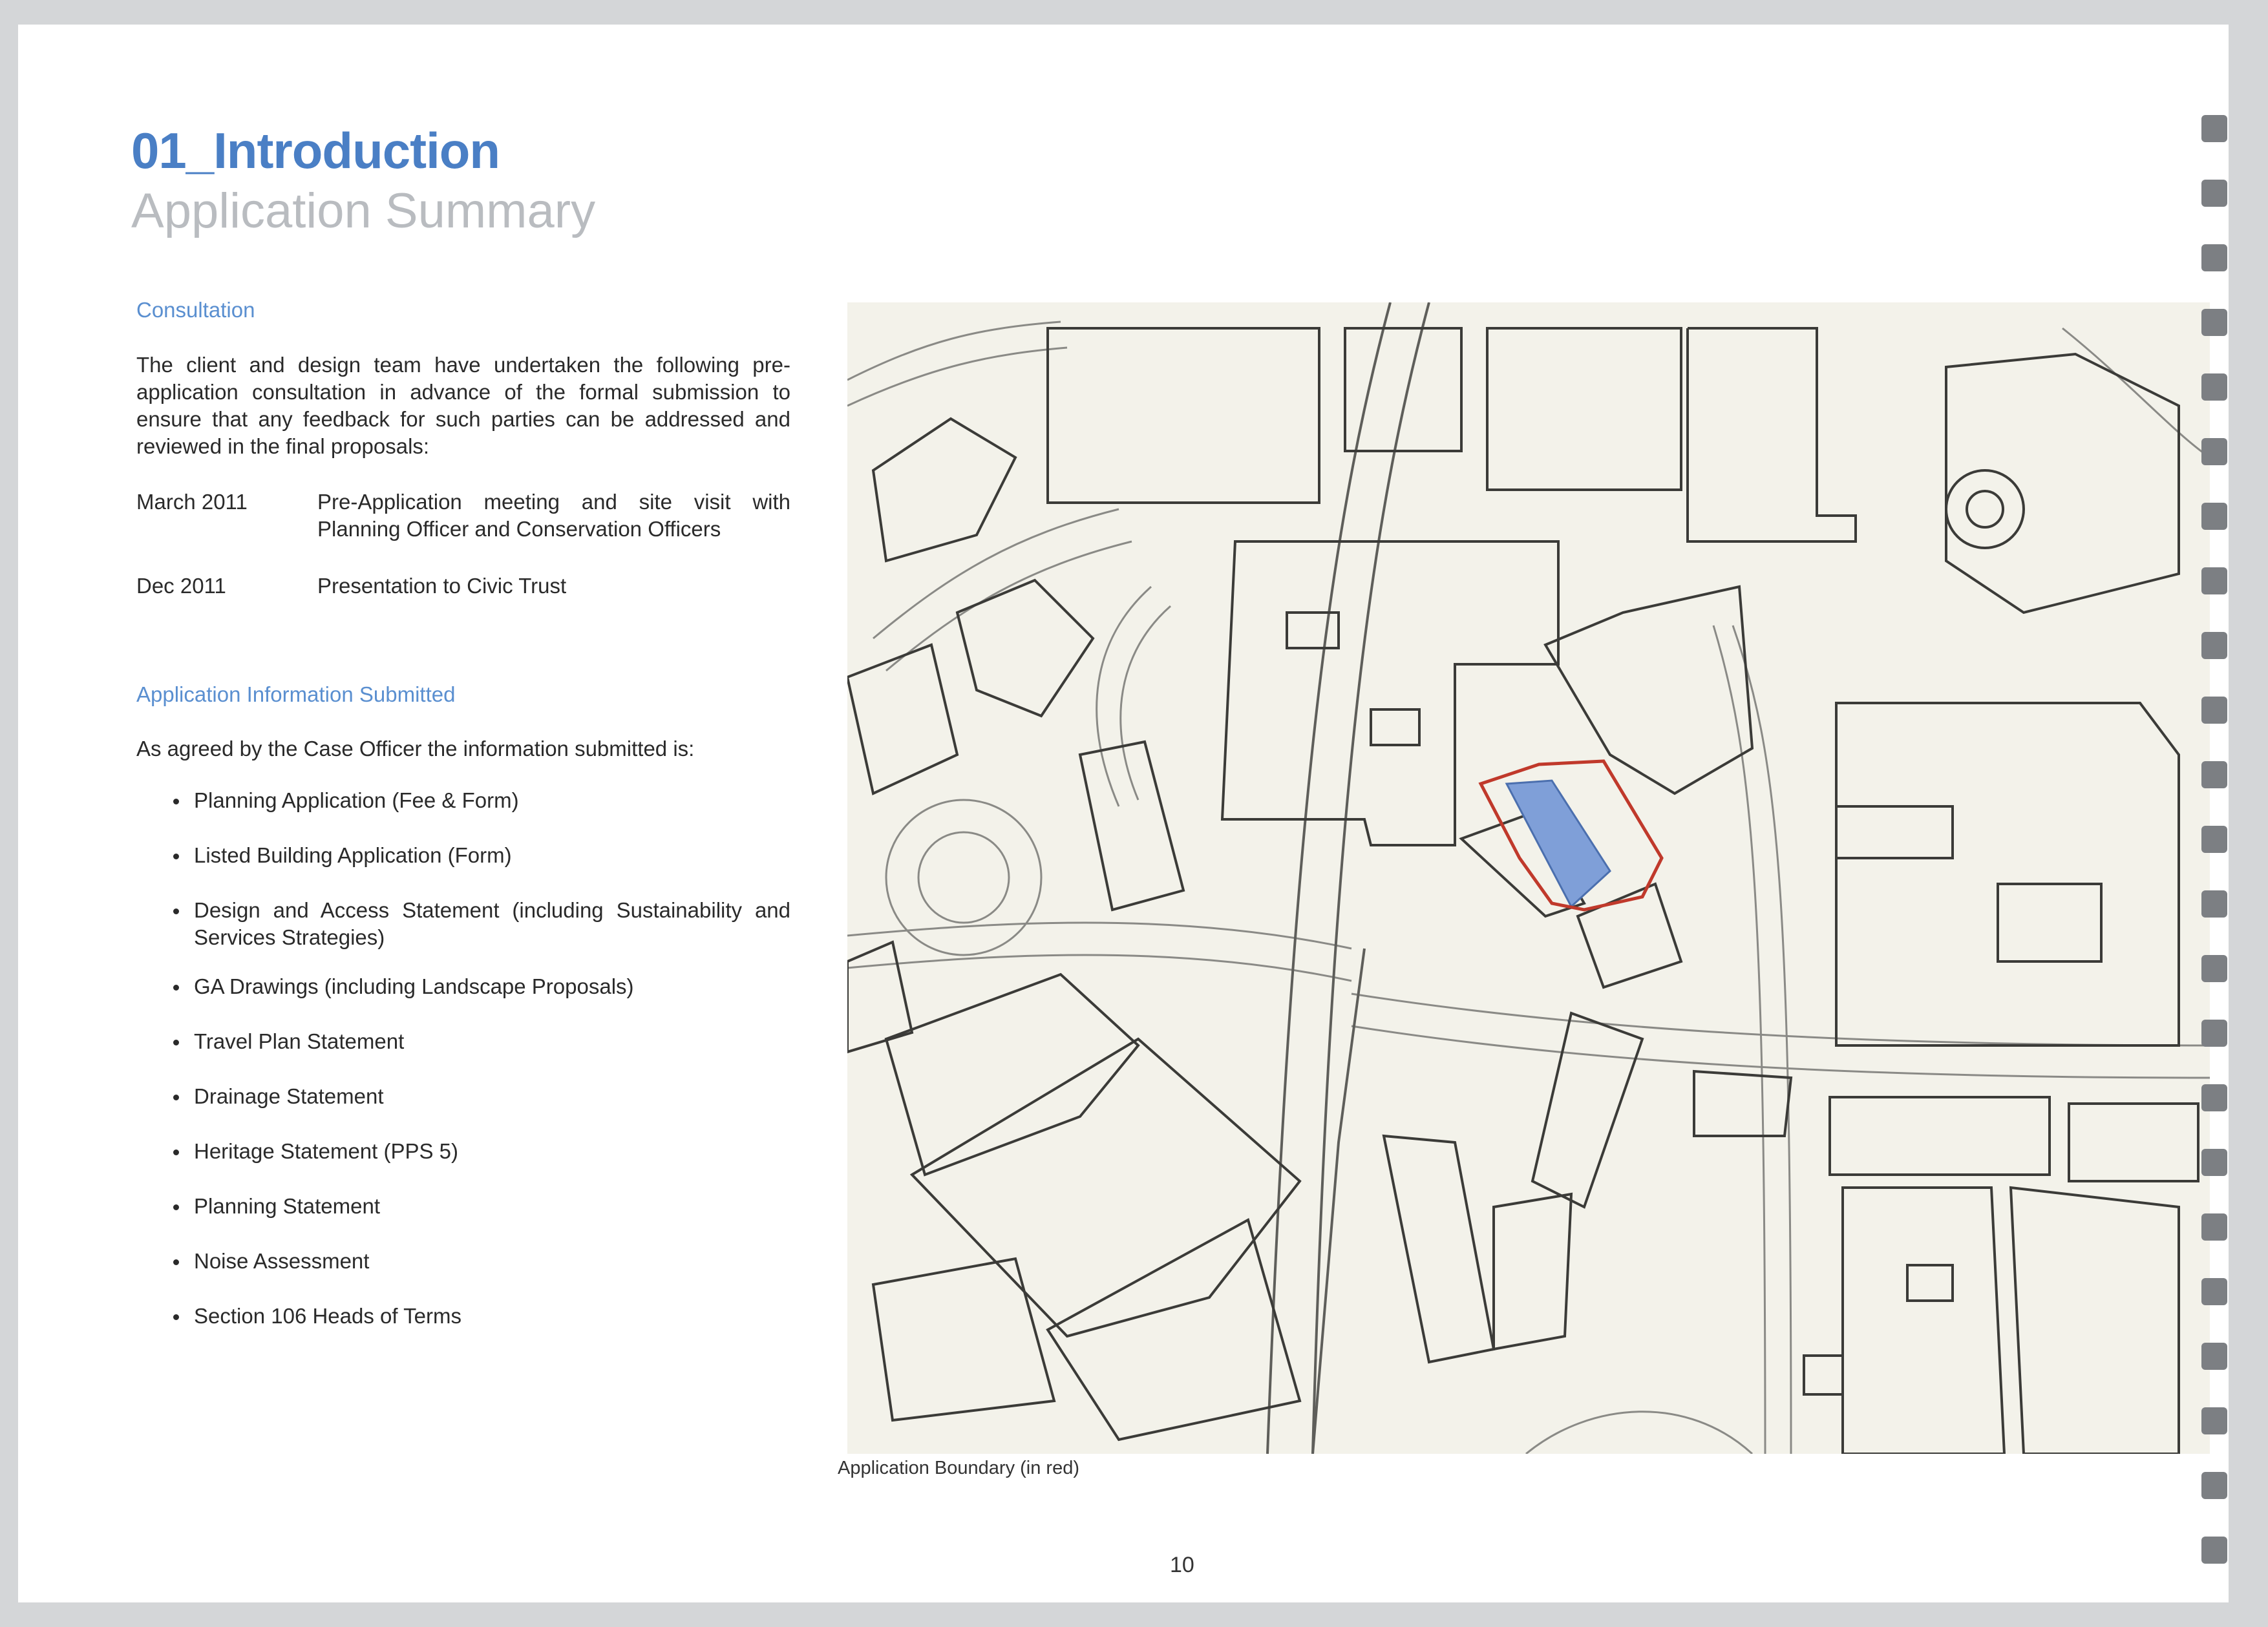 The image size is (2268, 1627). I want to click on list-item: Travel Plan Statement, so click(481, 1041).